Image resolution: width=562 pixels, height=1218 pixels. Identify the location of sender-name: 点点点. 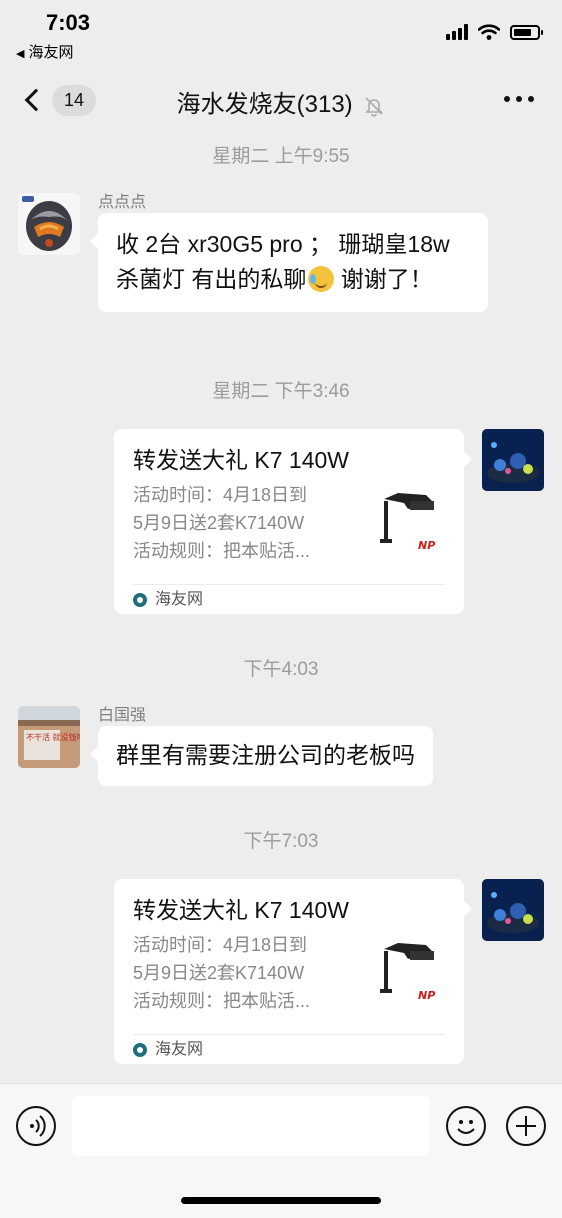
(122, 202).